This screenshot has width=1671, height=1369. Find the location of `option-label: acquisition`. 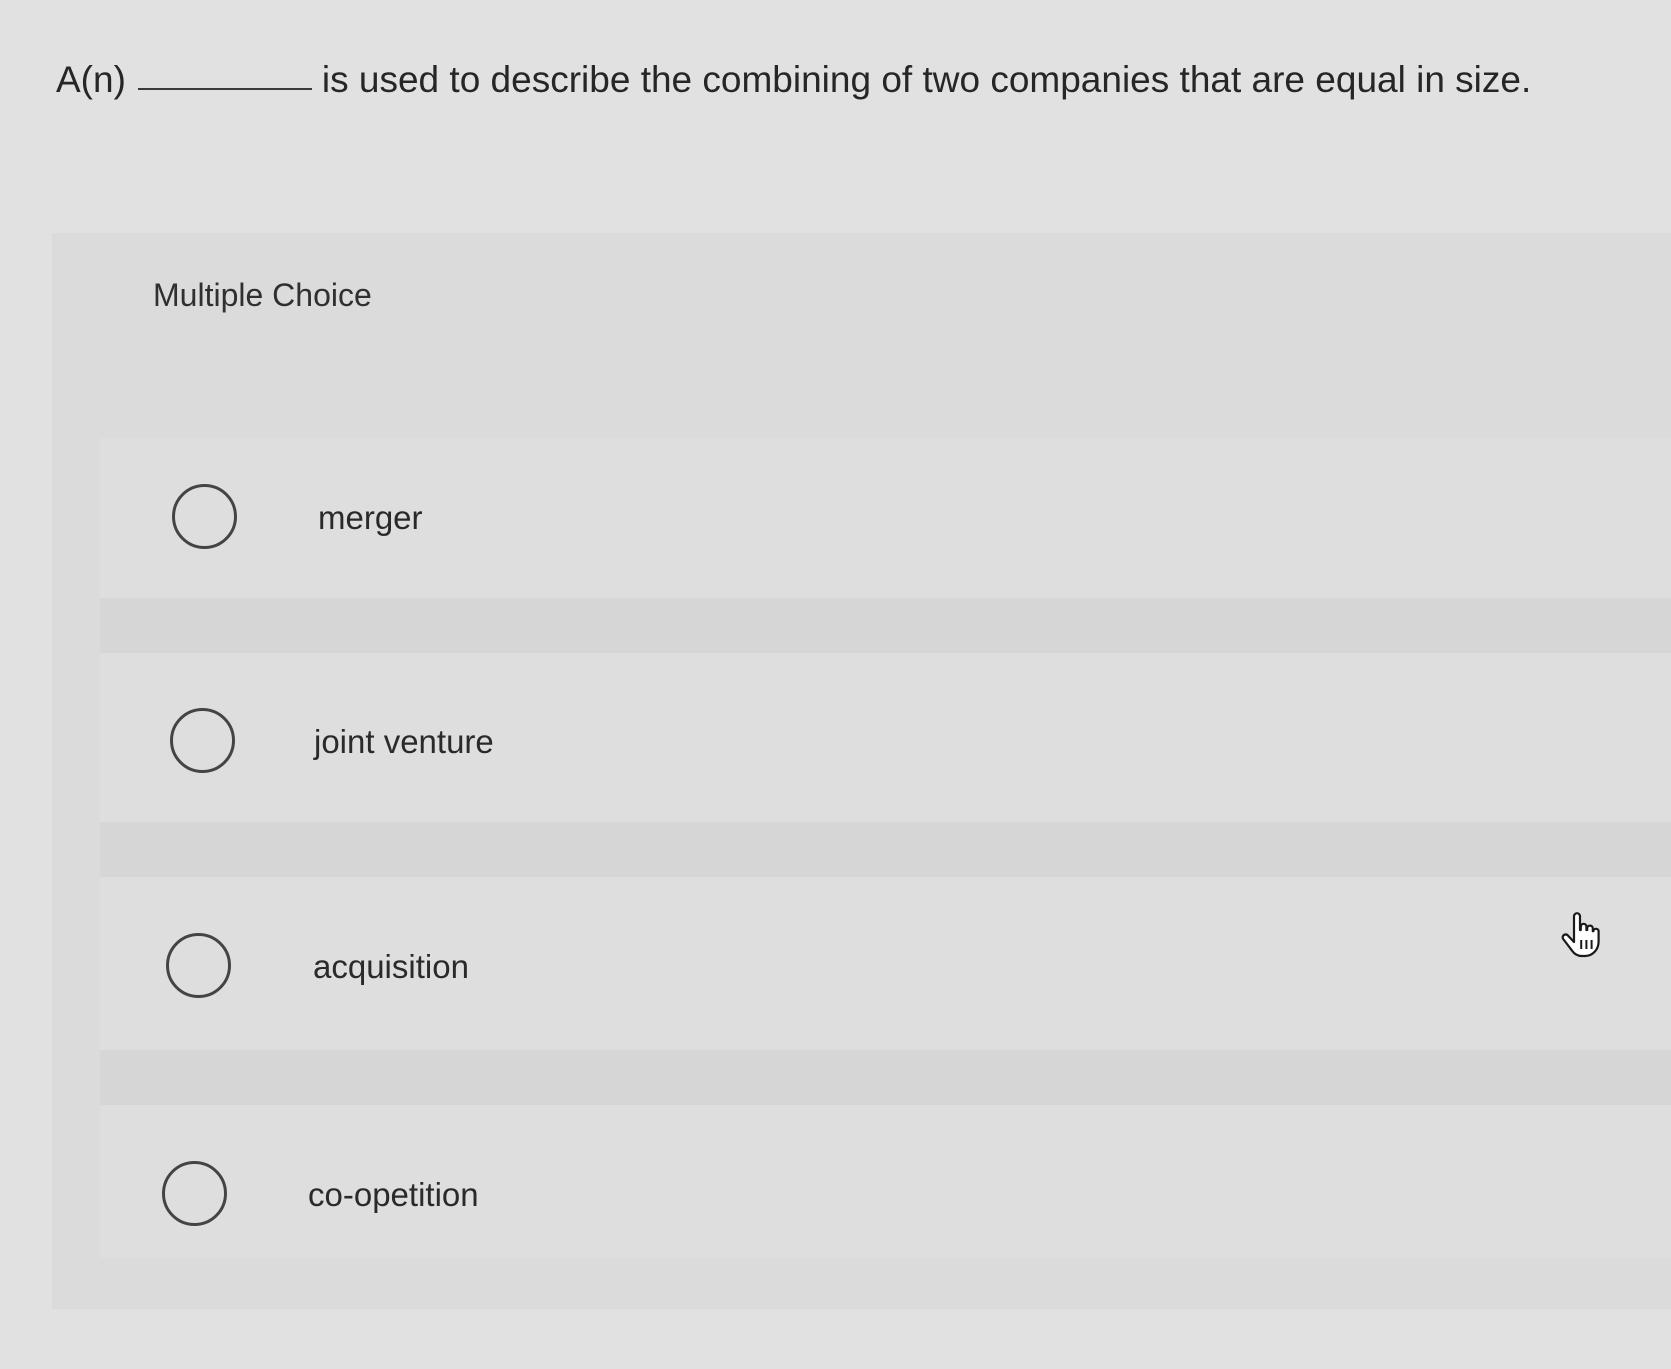

option-label: acquisition is located at coordinates (391, 967).